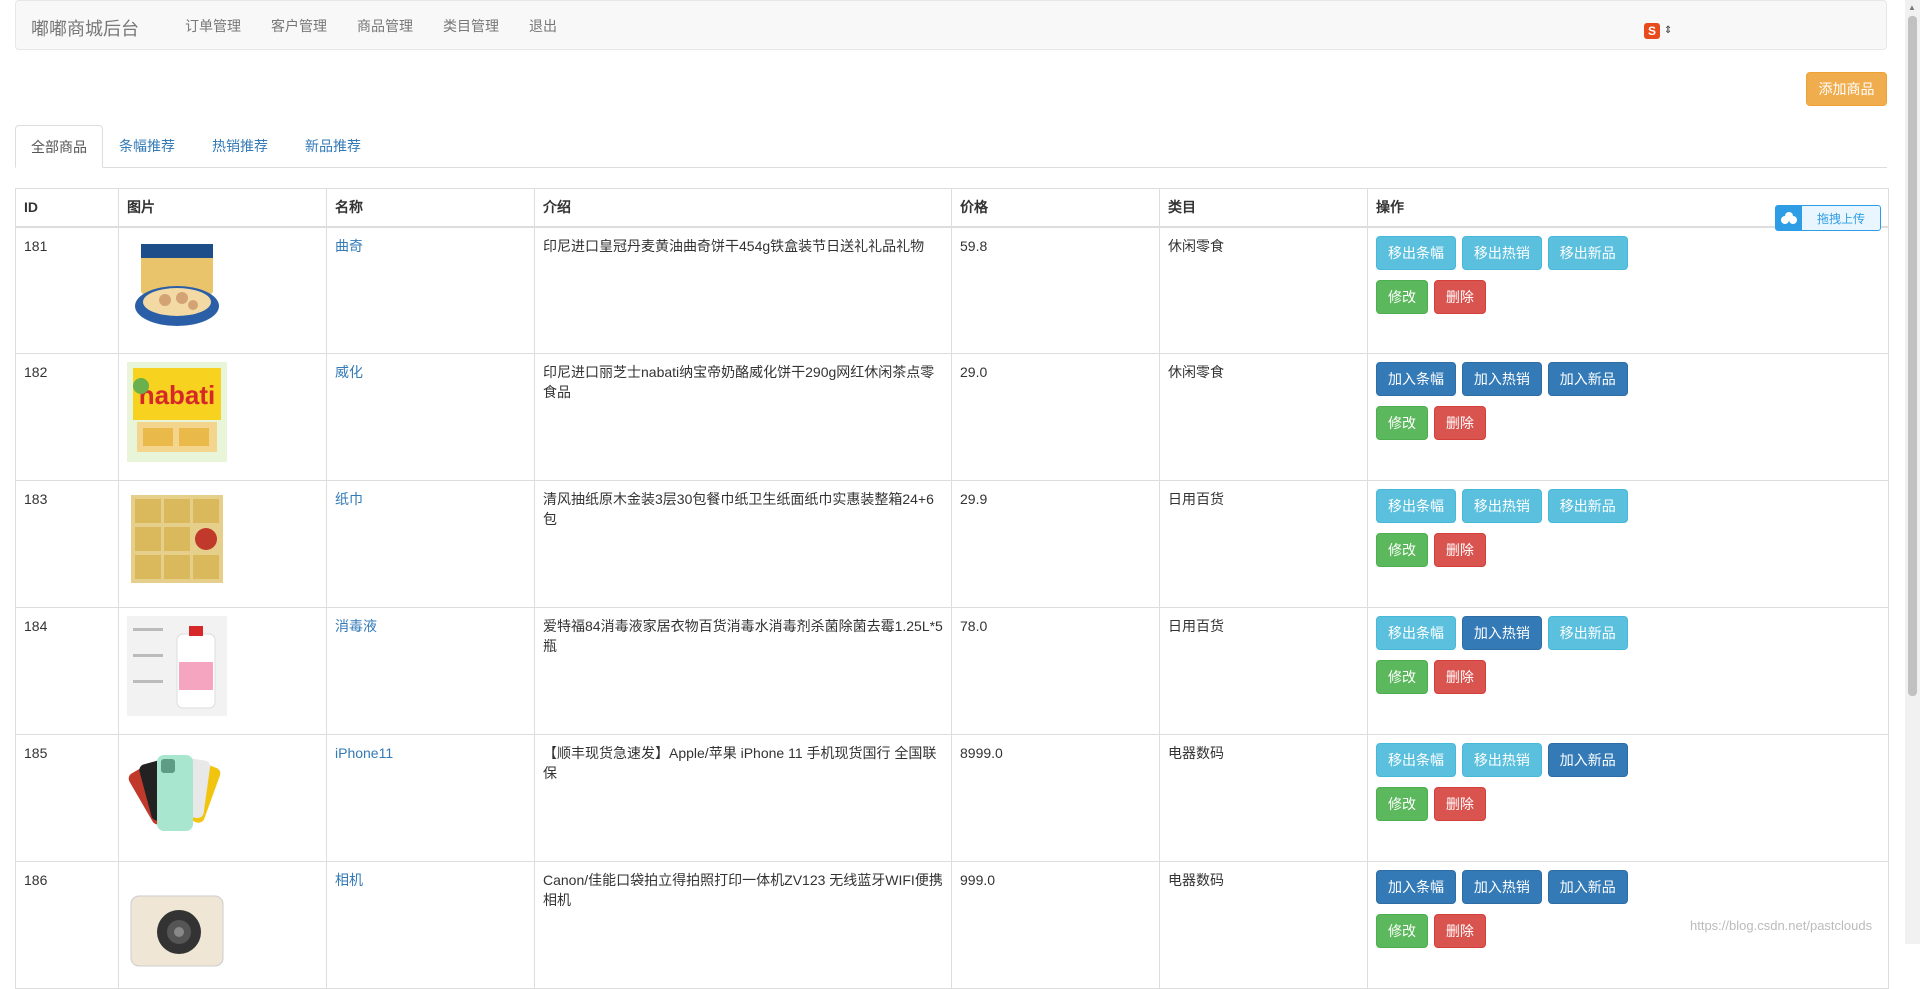 This screenshot has height=989, width=1920. What do you see at coordinates (1055, 208) in the screenshot?
I see `header-price: 价格` at bounding box center [1055, 208].